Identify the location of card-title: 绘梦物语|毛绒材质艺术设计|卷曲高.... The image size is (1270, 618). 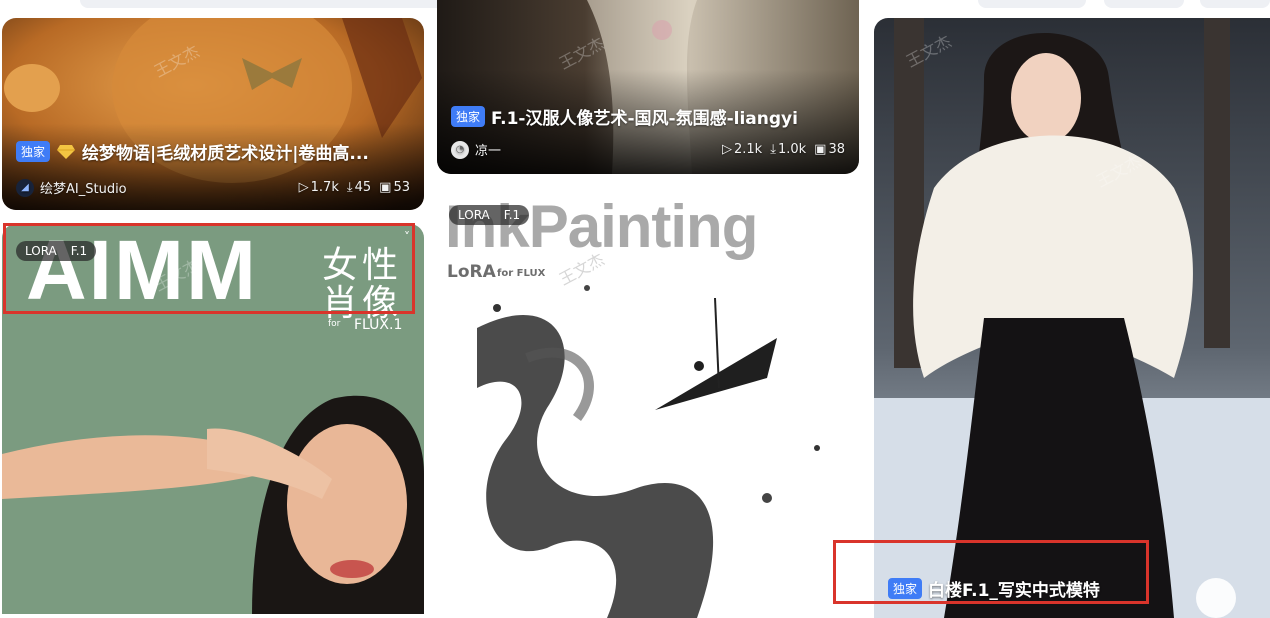
(225, 154).